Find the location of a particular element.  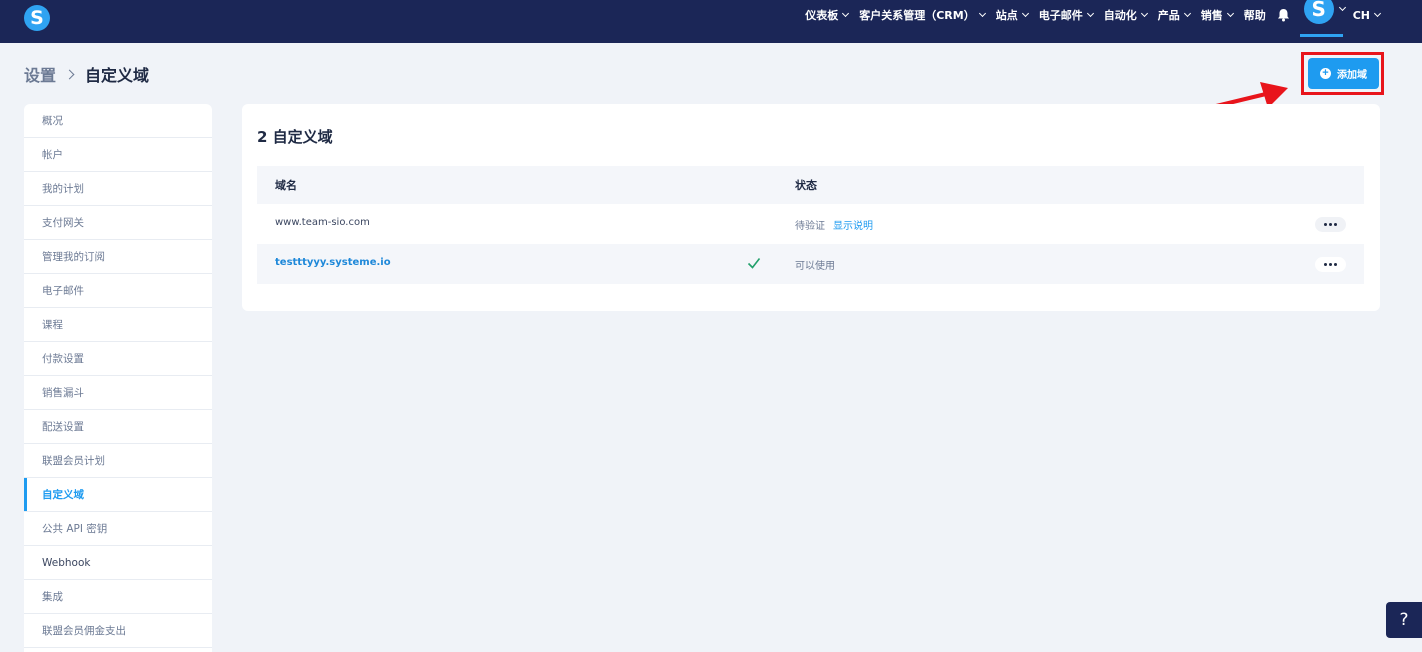

nav-item-crm: 客户关系管理（CRM） is located at coordinates (922, 15).